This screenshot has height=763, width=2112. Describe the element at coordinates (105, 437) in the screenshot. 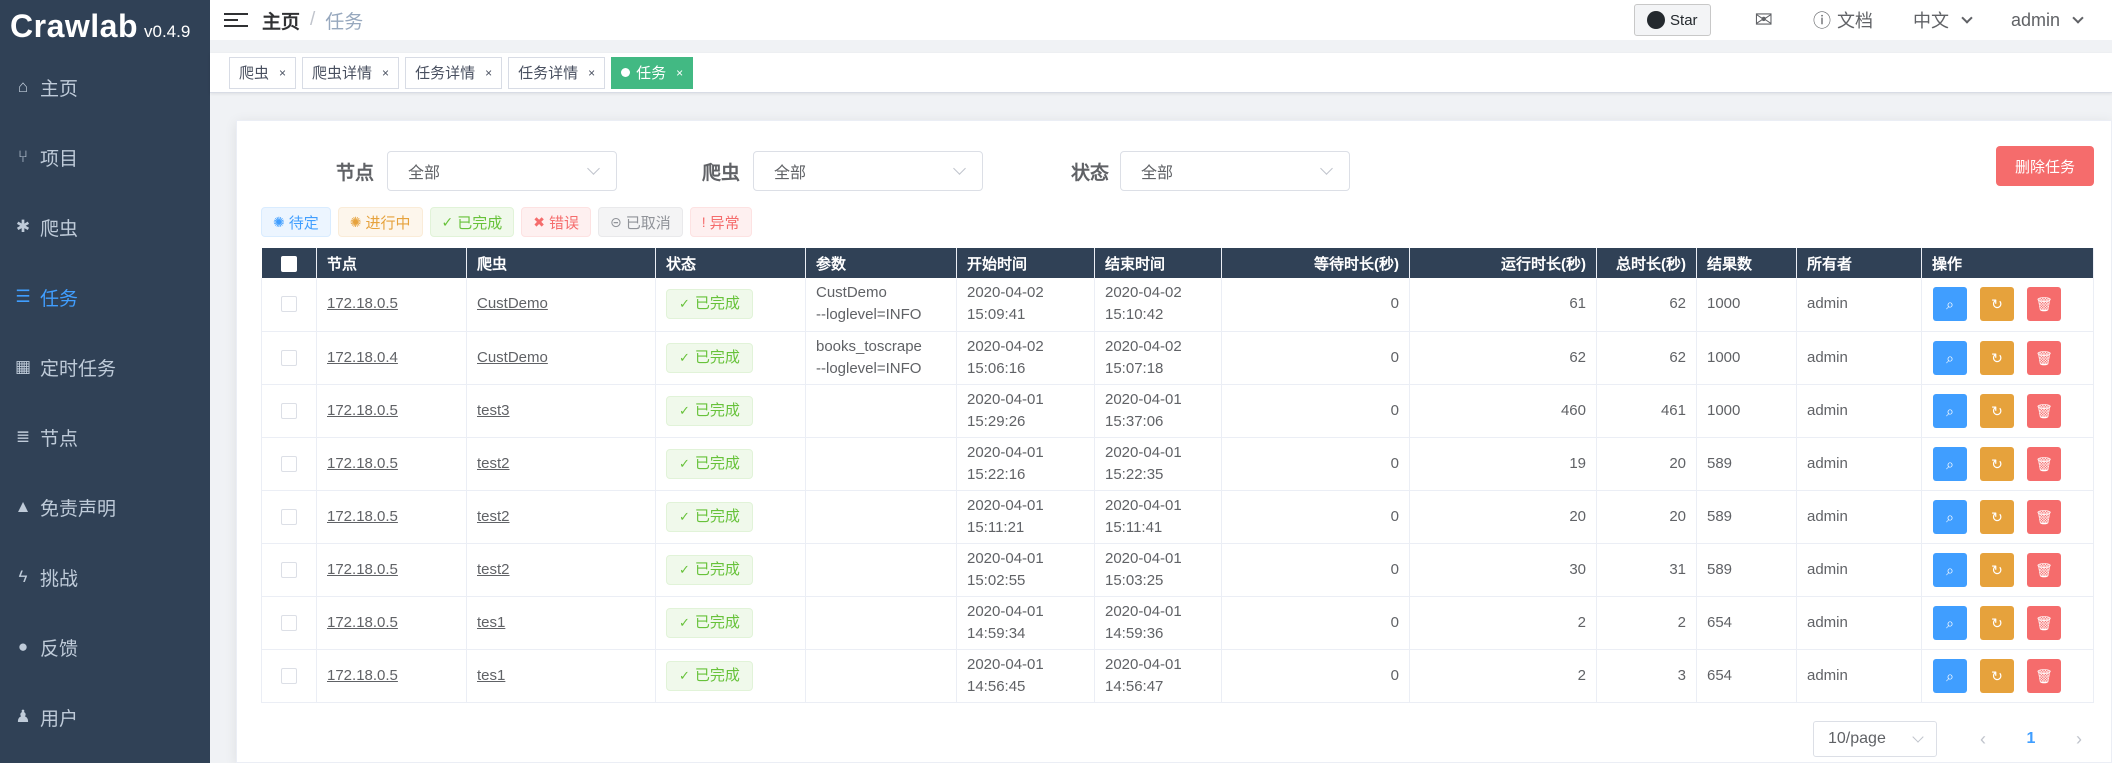

I see `sidebar-item-nodes: ≣ 节点` at that location.